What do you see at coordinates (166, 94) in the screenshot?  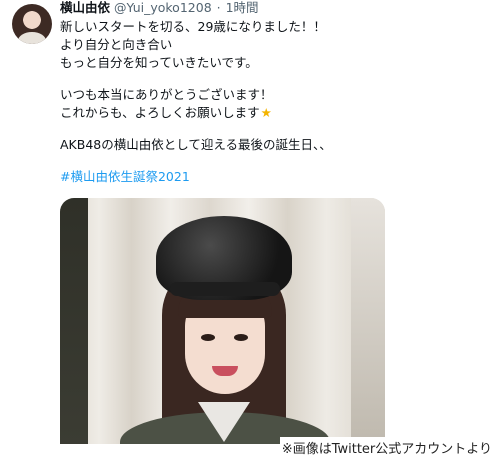 I see `tweet-line: いつも本当にありがとうございます！` at bounding box center [166, 94].